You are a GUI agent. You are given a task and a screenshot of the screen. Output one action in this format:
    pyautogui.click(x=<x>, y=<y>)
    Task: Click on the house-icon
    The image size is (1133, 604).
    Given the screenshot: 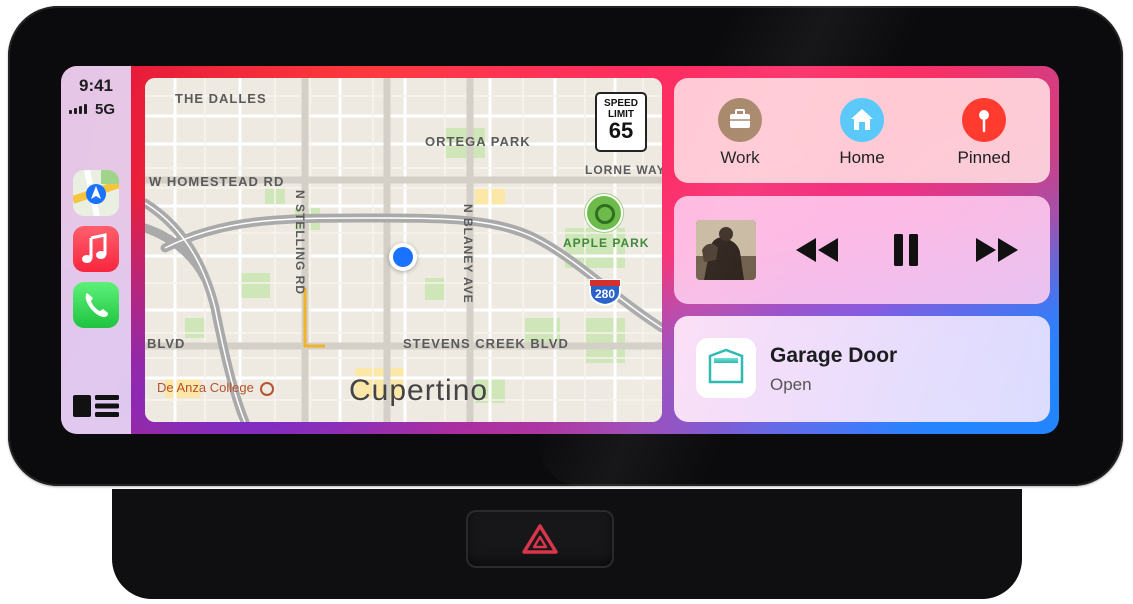 What is the action you would take?
    pyautogui.click(x=862, y=120)
    